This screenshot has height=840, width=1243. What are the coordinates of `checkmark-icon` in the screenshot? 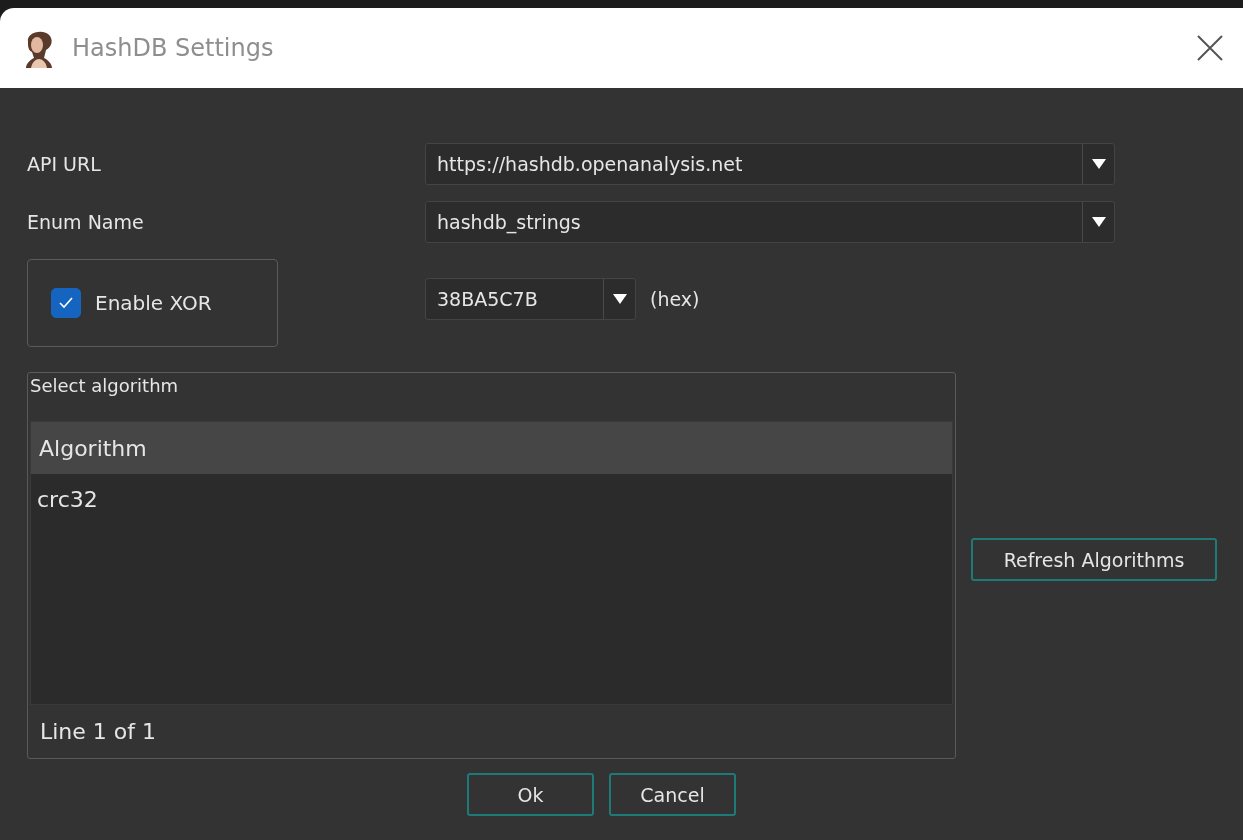 It's located at (66, 303).